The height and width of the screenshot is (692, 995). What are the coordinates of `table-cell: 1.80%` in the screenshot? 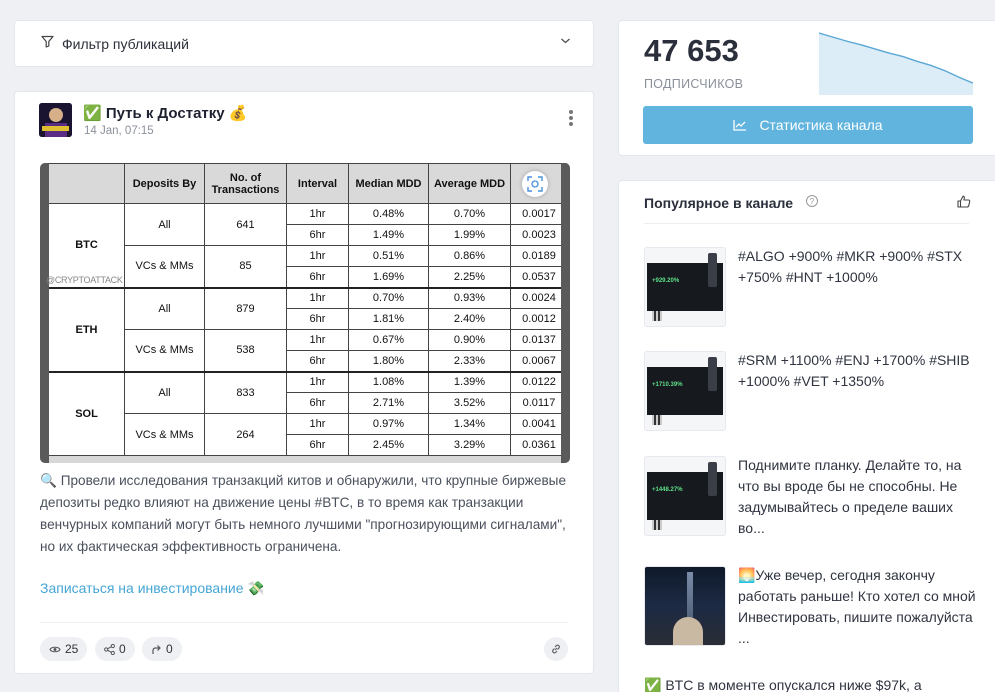 It's located at (388, 361).